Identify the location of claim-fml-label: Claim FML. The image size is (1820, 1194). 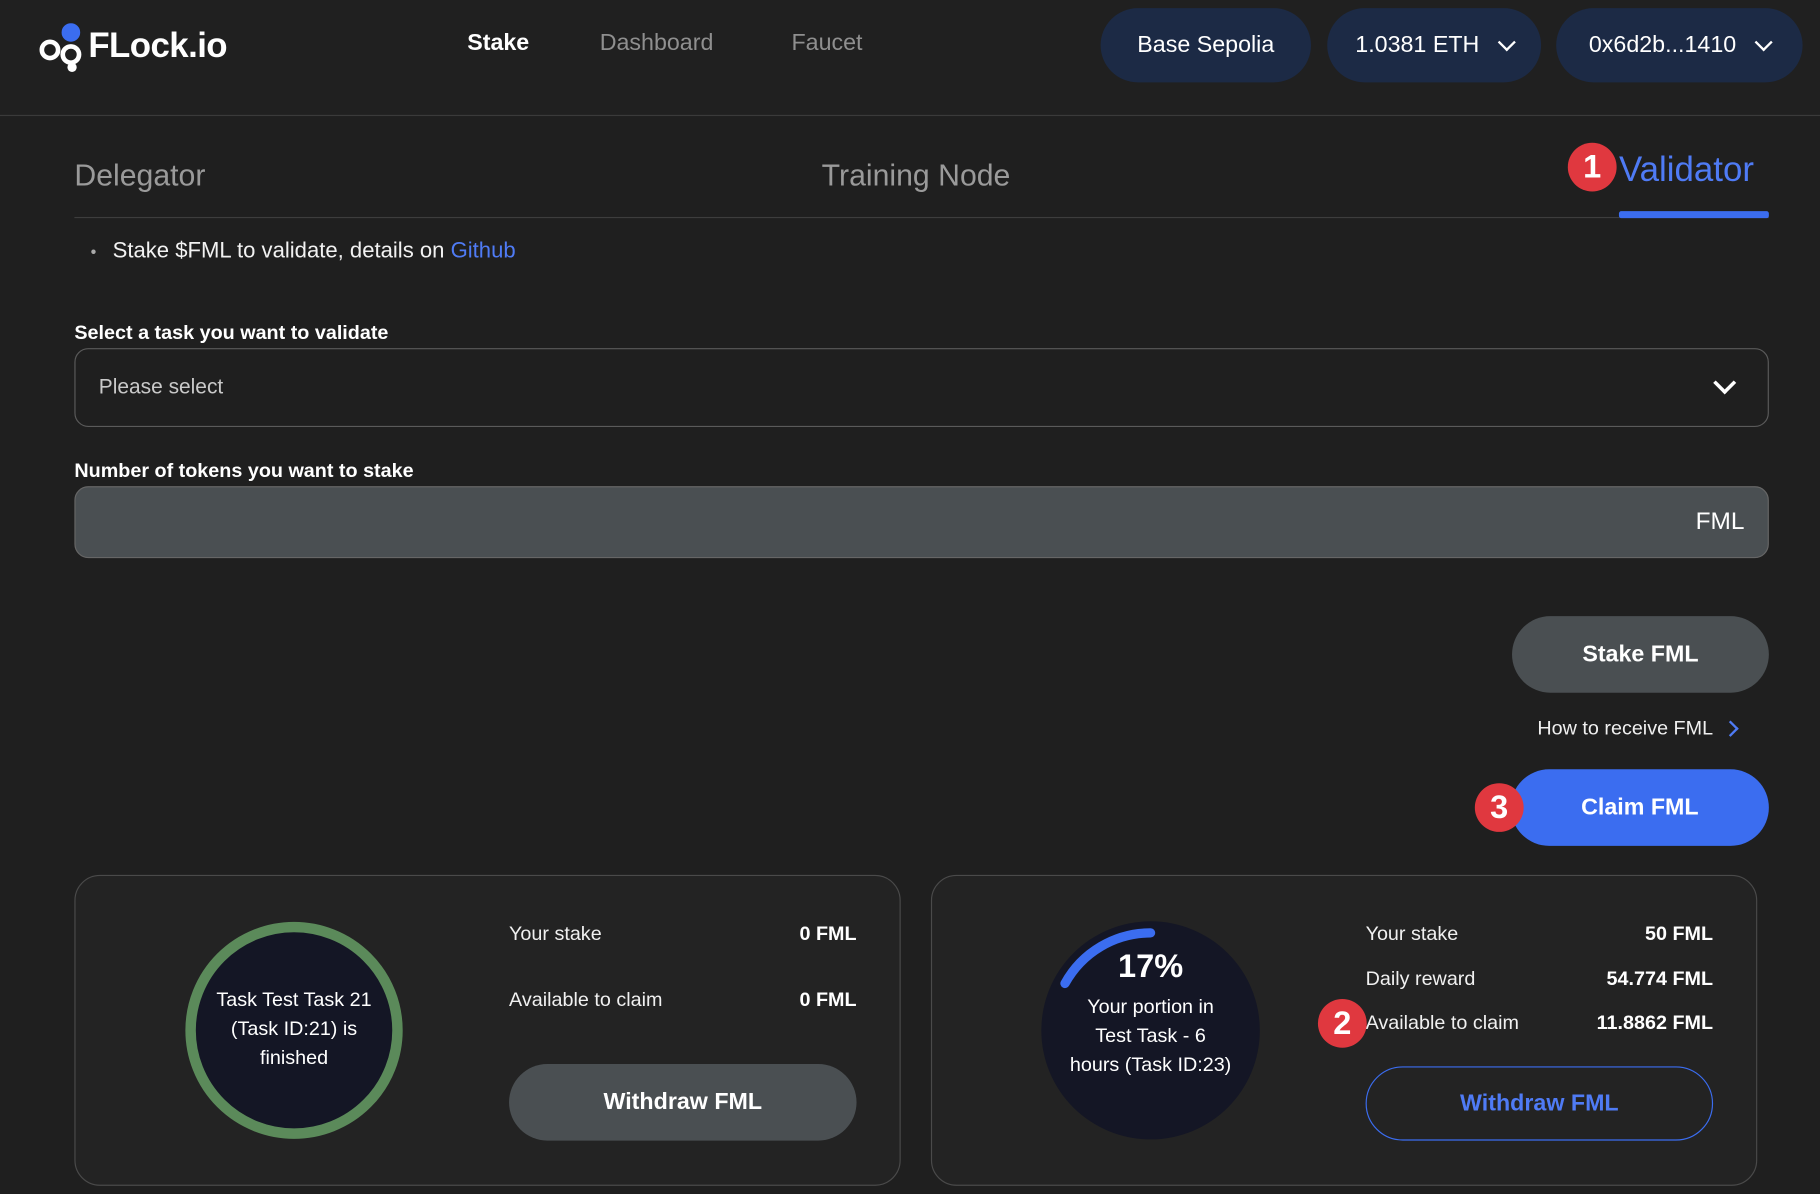
(1640, 807).